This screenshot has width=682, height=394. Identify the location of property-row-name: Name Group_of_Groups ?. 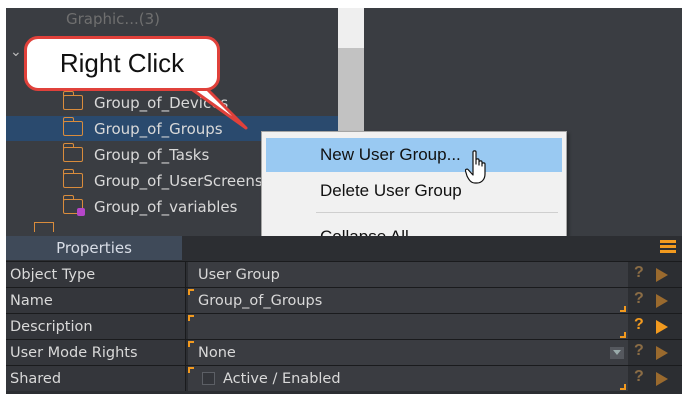
(344, 300).